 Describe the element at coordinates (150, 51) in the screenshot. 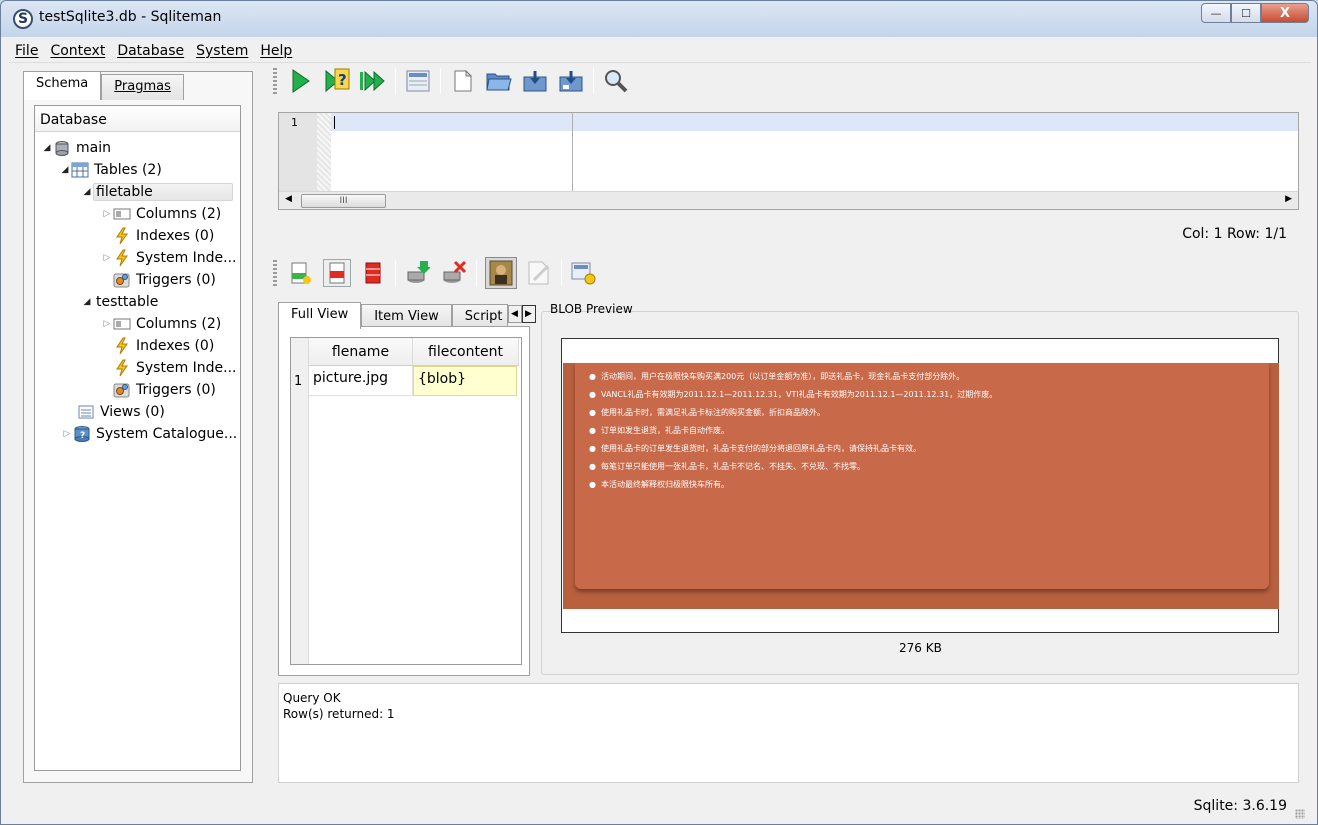

I see `menu-database: Database` at that location.